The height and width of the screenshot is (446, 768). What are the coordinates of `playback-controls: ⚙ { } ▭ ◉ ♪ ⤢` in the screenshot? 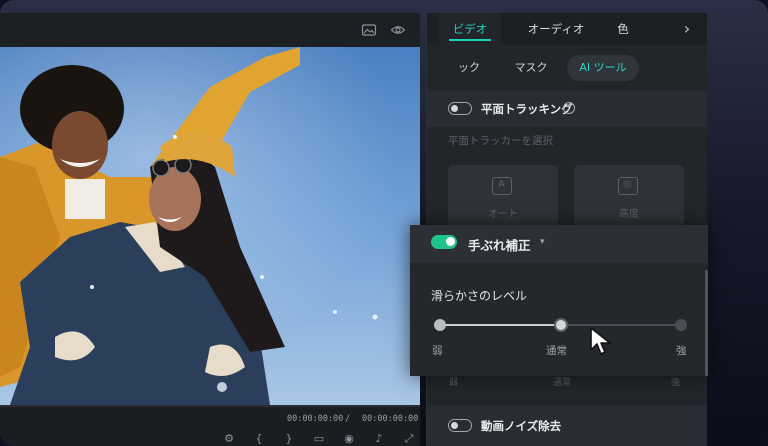 It's located at (319, 439).